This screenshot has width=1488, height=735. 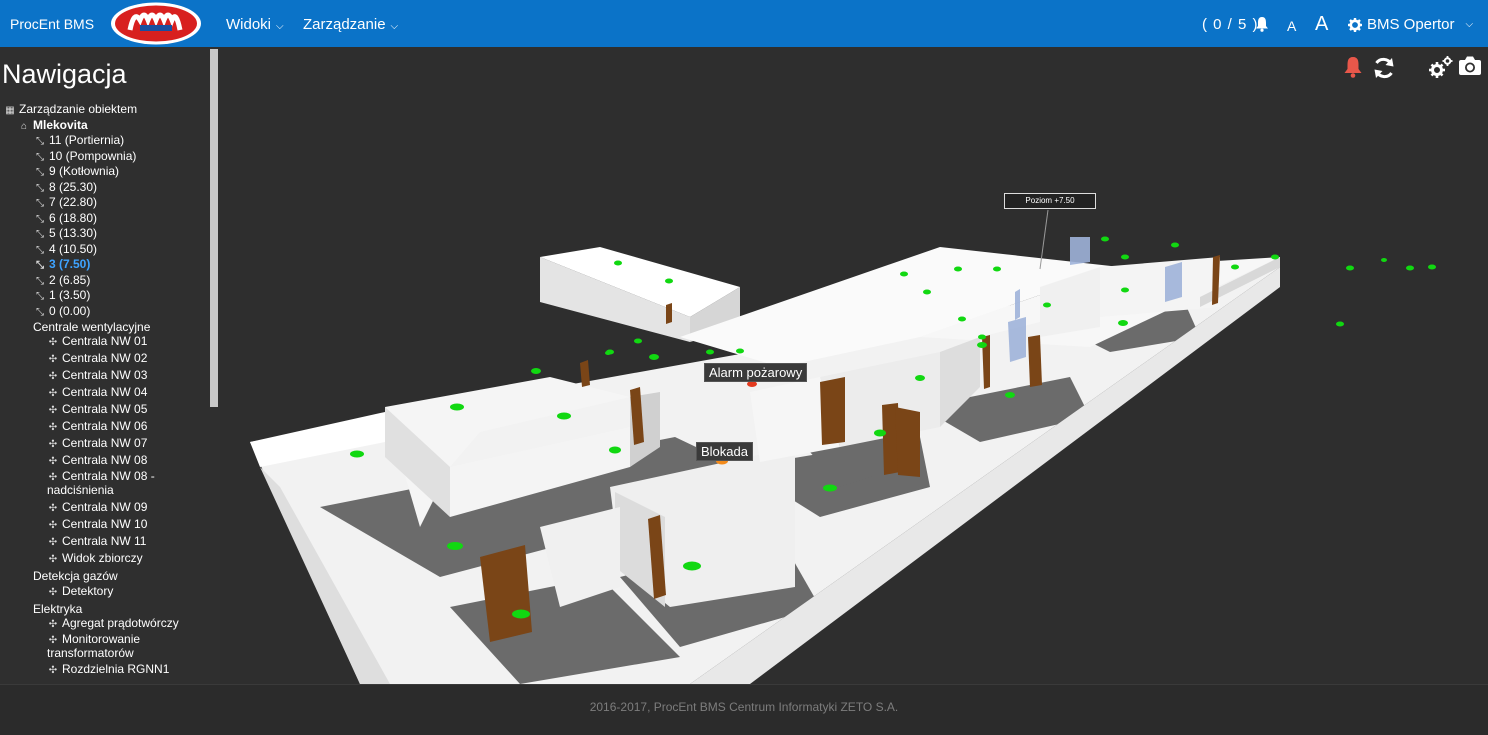 I want to click on tree-item-label: 9 (Kotłownia), so click(x=84, y=171).